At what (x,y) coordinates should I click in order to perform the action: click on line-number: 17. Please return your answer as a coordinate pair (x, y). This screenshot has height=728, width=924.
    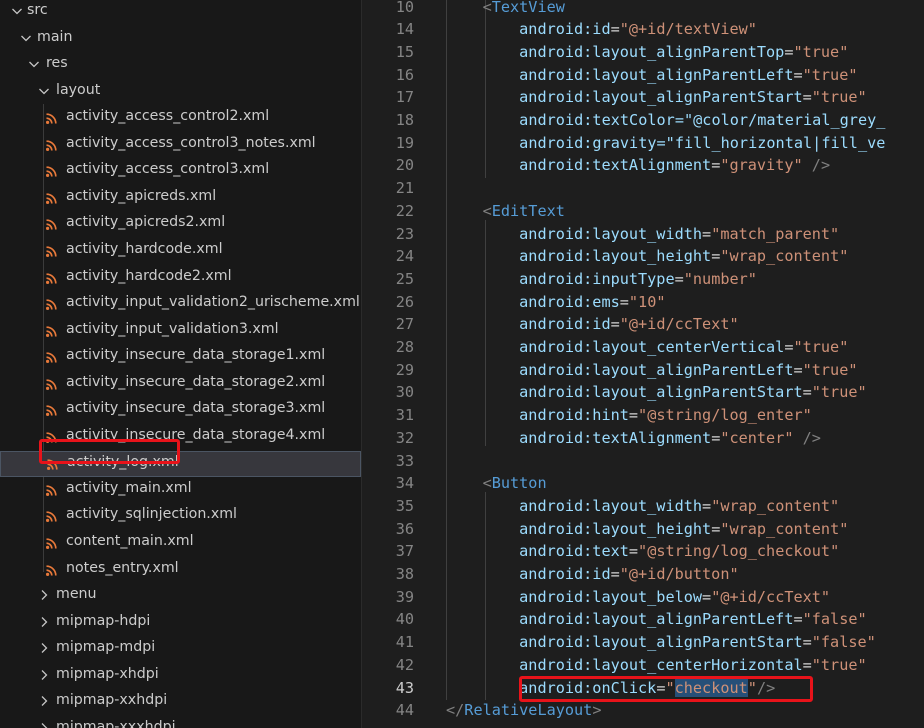
    Looking at the image, I should click on (404, 97).